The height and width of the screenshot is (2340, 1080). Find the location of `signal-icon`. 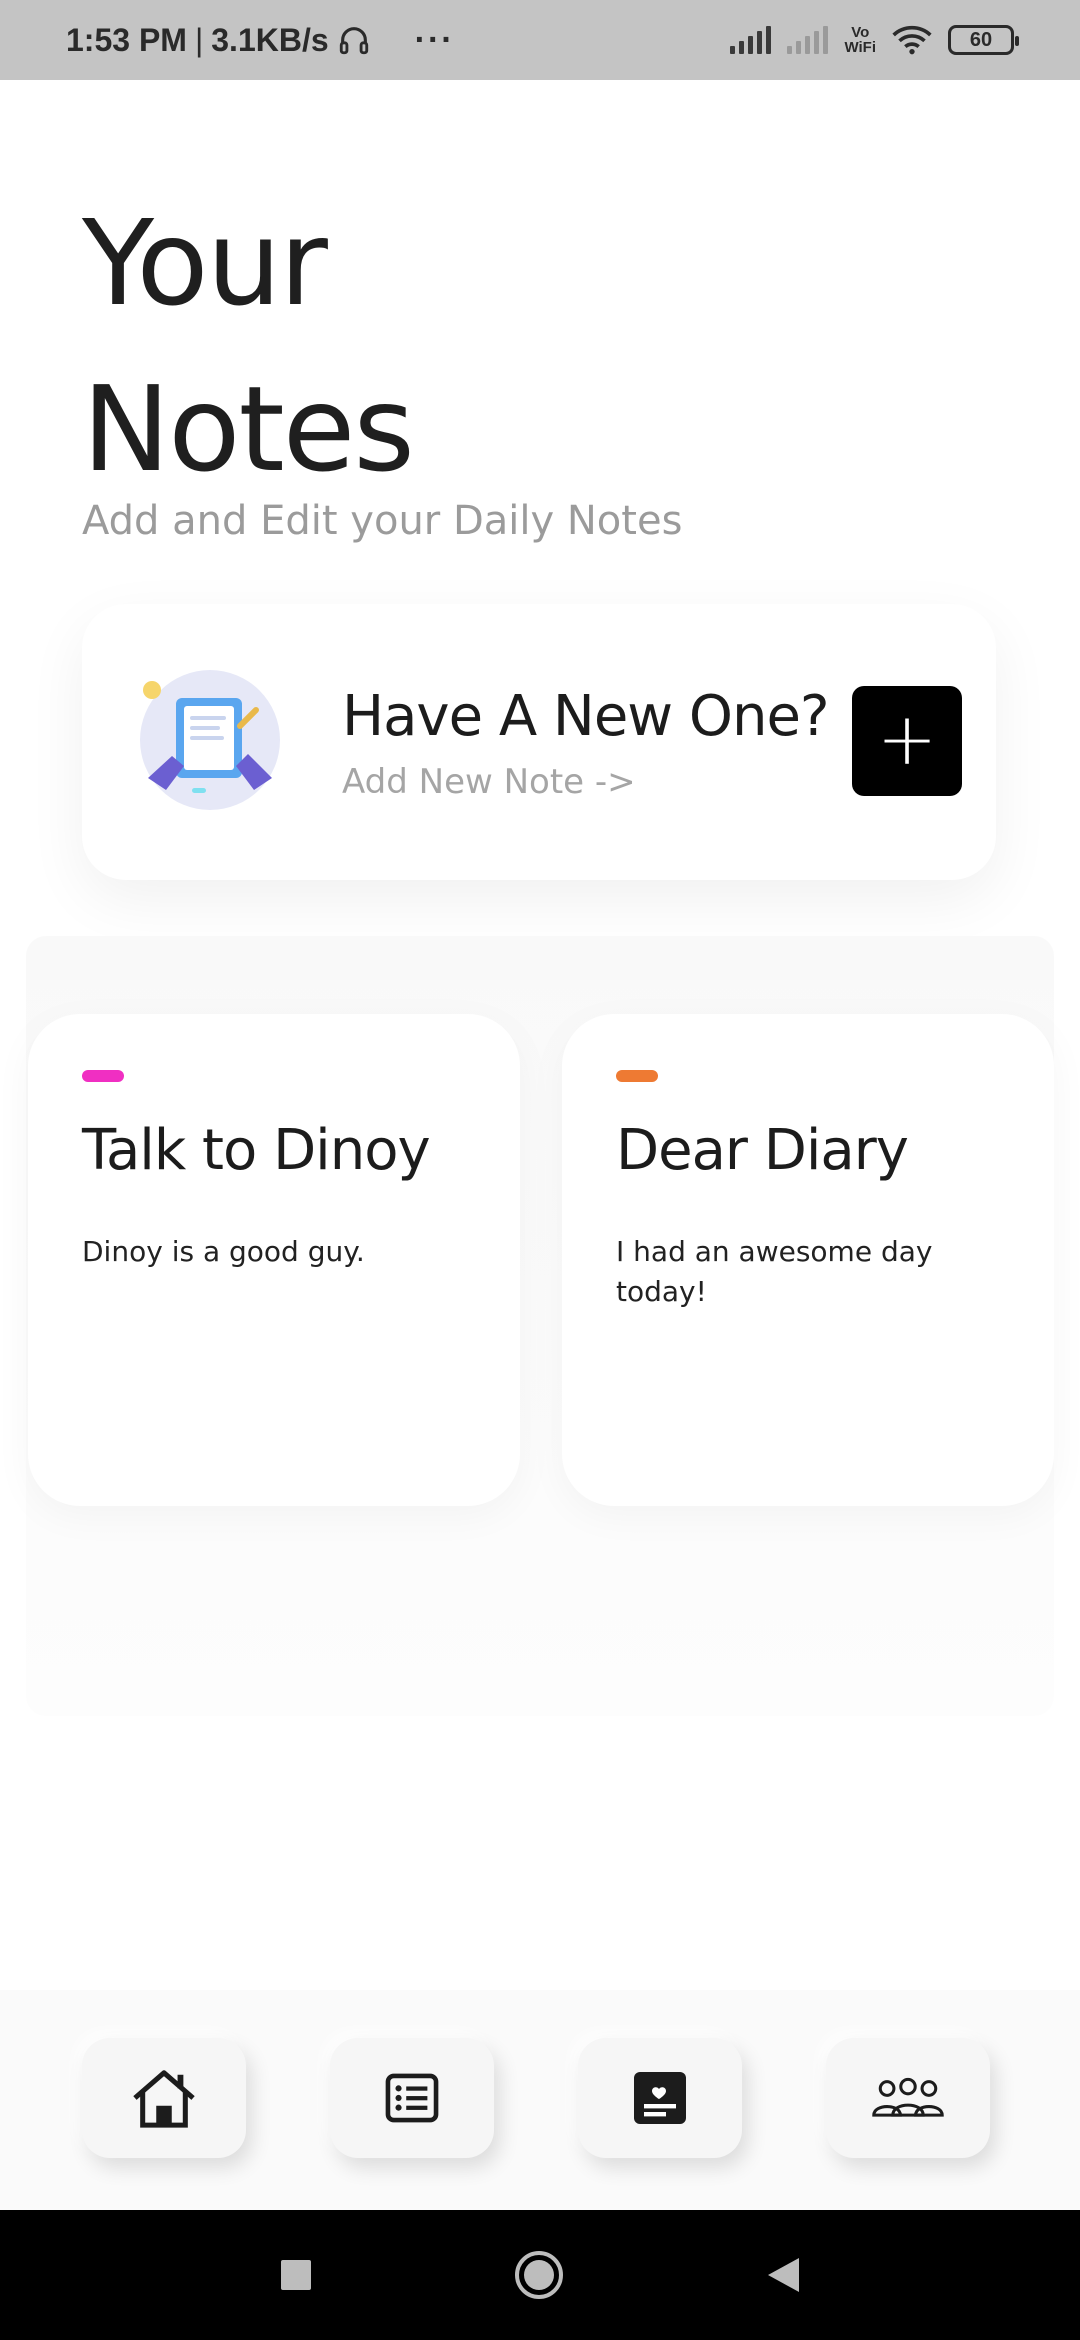

signal-icon is located at coordinates (751, 40).